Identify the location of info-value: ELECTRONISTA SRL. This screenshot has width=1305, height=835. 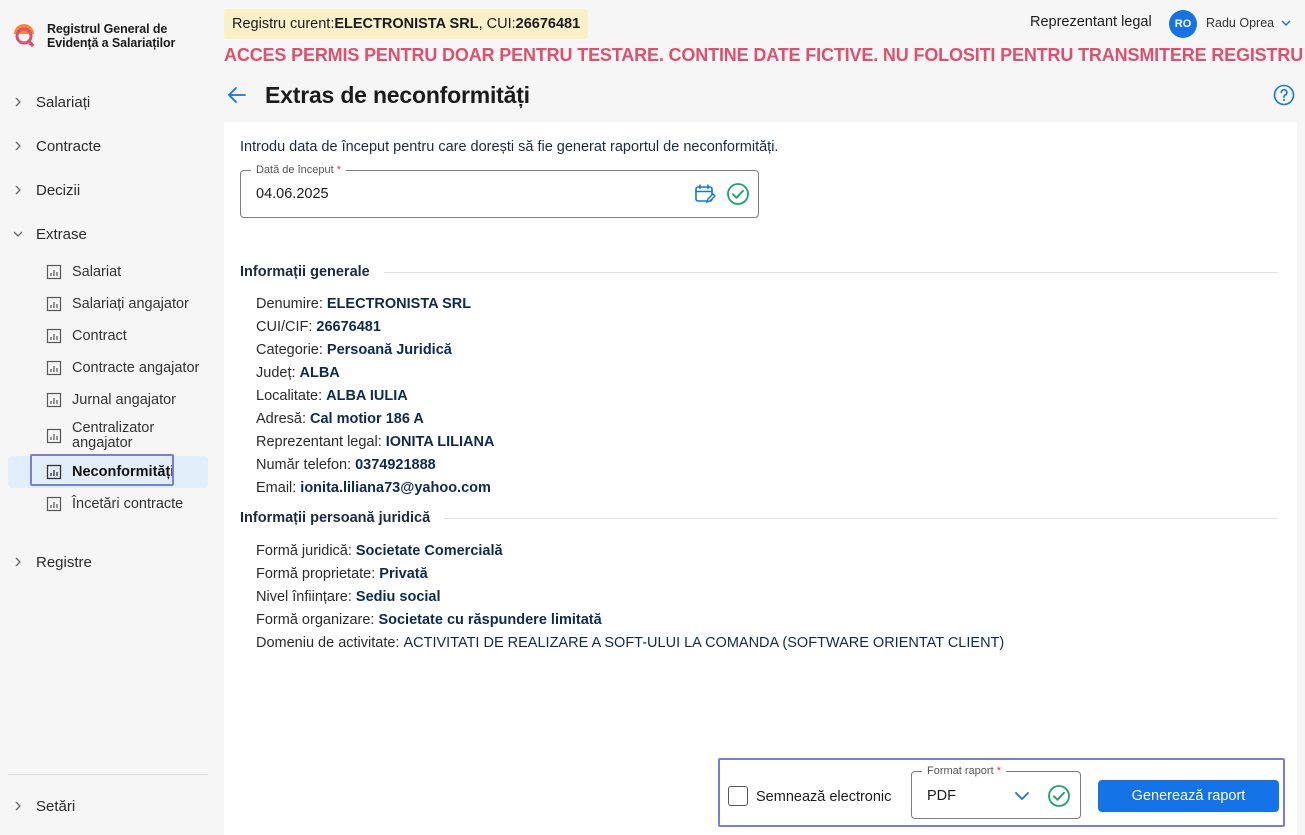
(399, 303).